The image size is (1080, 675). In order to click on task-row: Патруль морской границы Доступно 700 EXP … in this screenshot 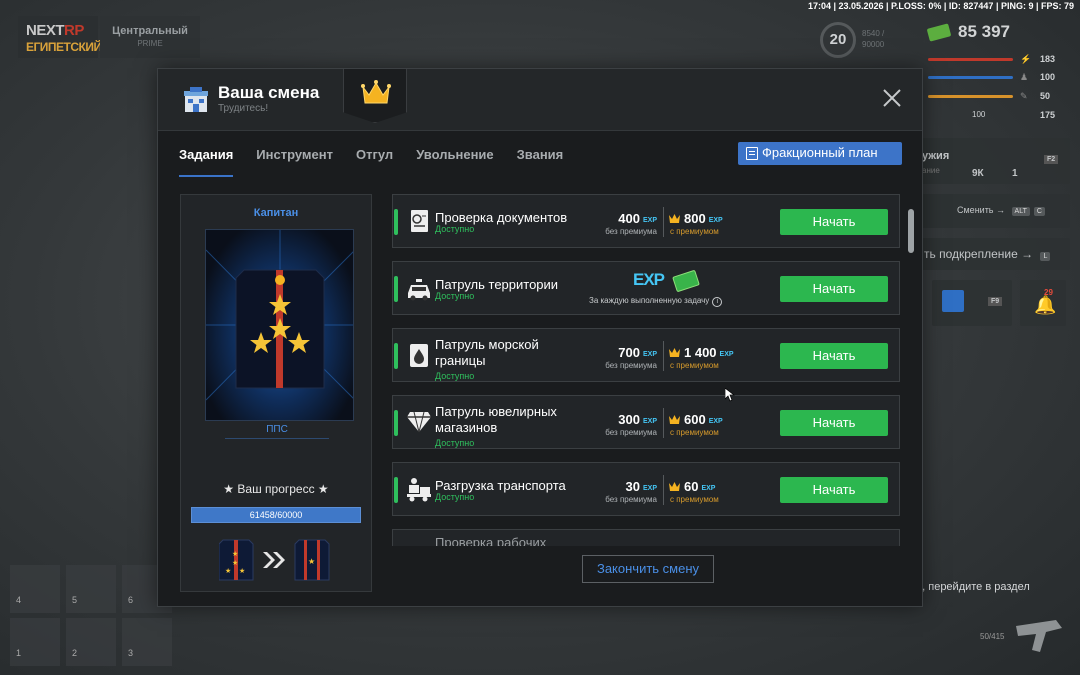, I will do `click(646, 355)`.